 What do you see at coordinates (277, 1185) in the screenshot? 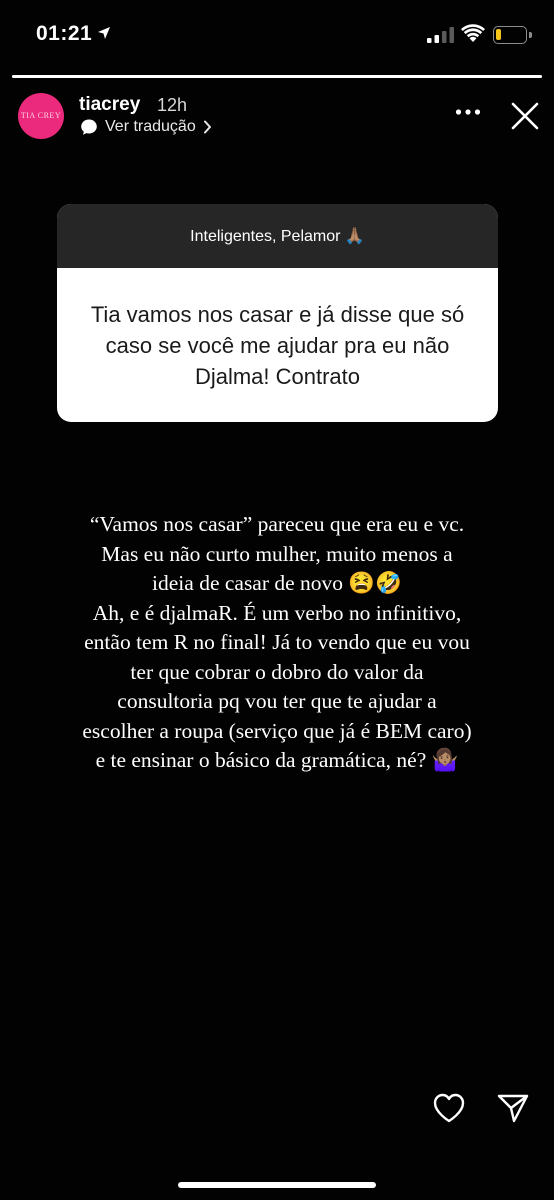
I see `home-indicator` at bounding box center [277, 1185].